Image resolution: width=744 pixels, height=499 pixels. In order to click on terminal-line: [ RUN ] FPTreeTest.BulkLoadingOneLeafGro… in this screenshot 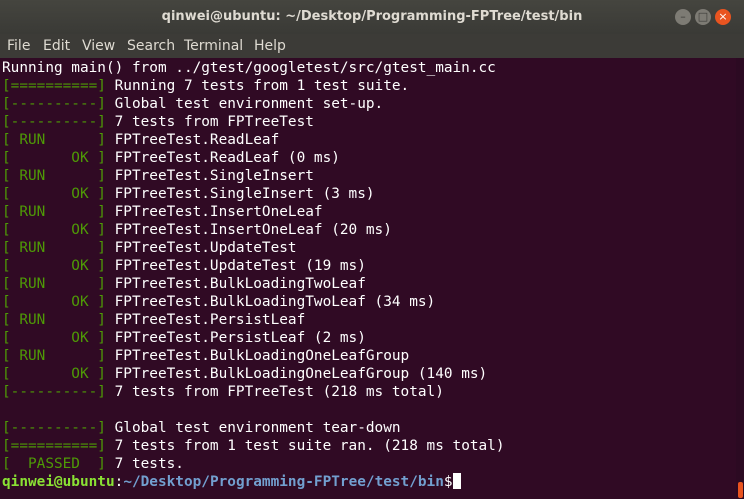, I will do `click(205, 356)`.